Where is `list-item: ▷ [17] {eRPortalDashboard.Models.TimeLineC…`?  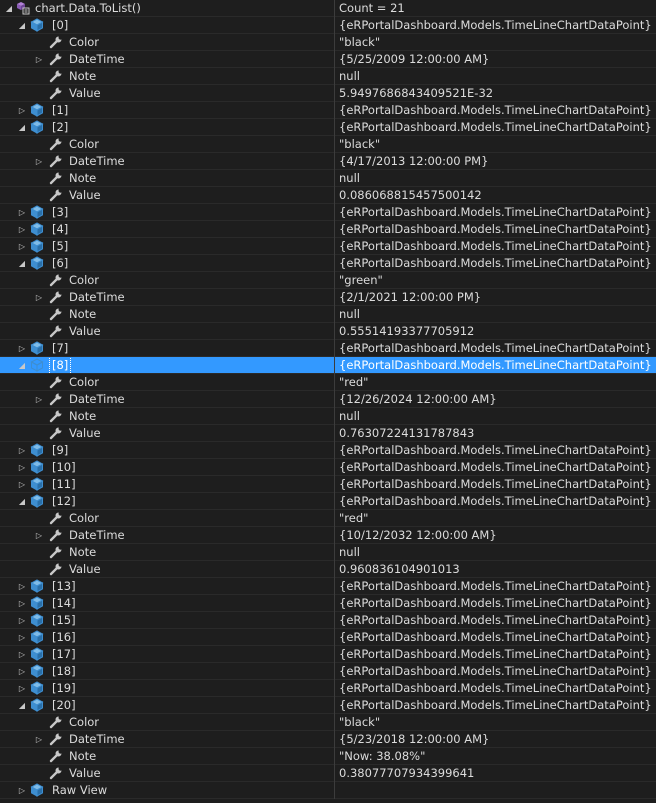 list-item: ▷ [17] {eRPortalDashboard.Models.TimeLineC… is located at coordinates (328, 654).